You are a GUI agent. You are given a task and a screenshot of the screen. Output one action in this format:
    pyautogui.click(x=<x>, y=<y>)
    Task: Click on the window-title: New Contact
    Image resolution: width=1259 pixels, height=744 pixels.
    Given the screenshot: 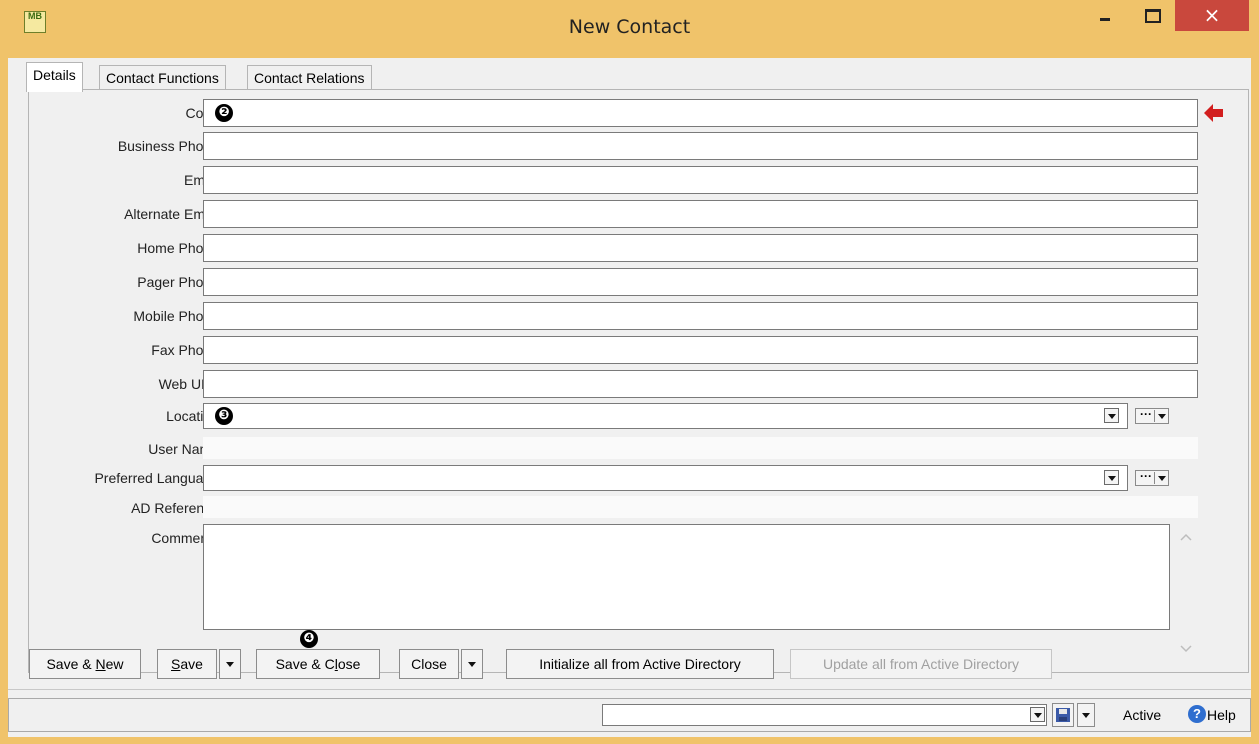 What is the action you would take?
    pyautogui.click(x=629, y=27)
    